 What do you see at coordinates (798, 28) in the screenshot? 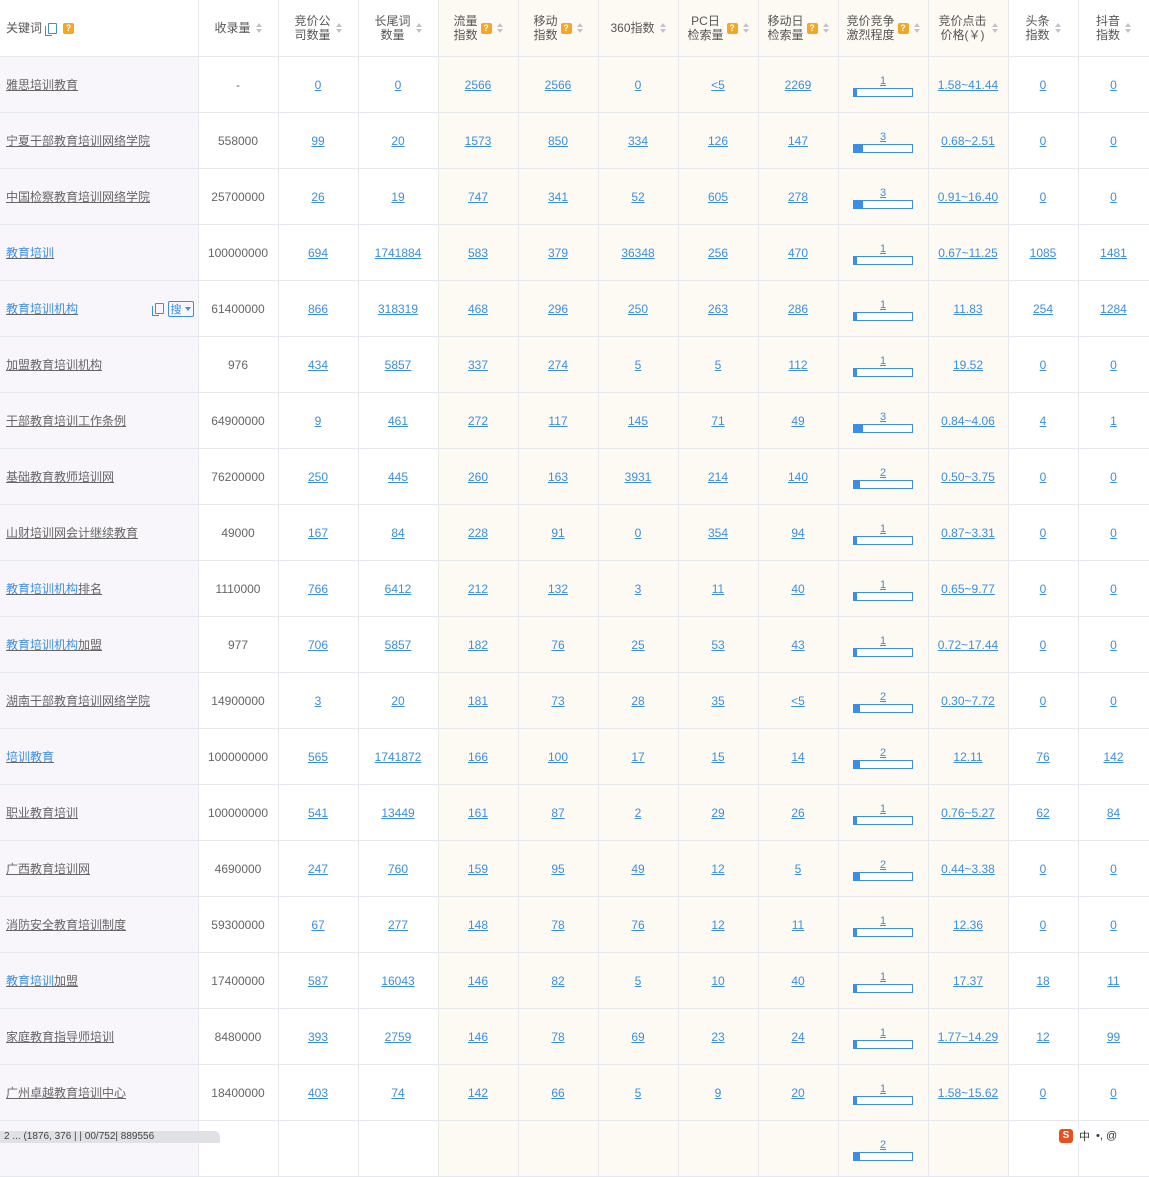
I see `header-mobile-day: 移动日 检索量?` at bounding box center [798, 28].